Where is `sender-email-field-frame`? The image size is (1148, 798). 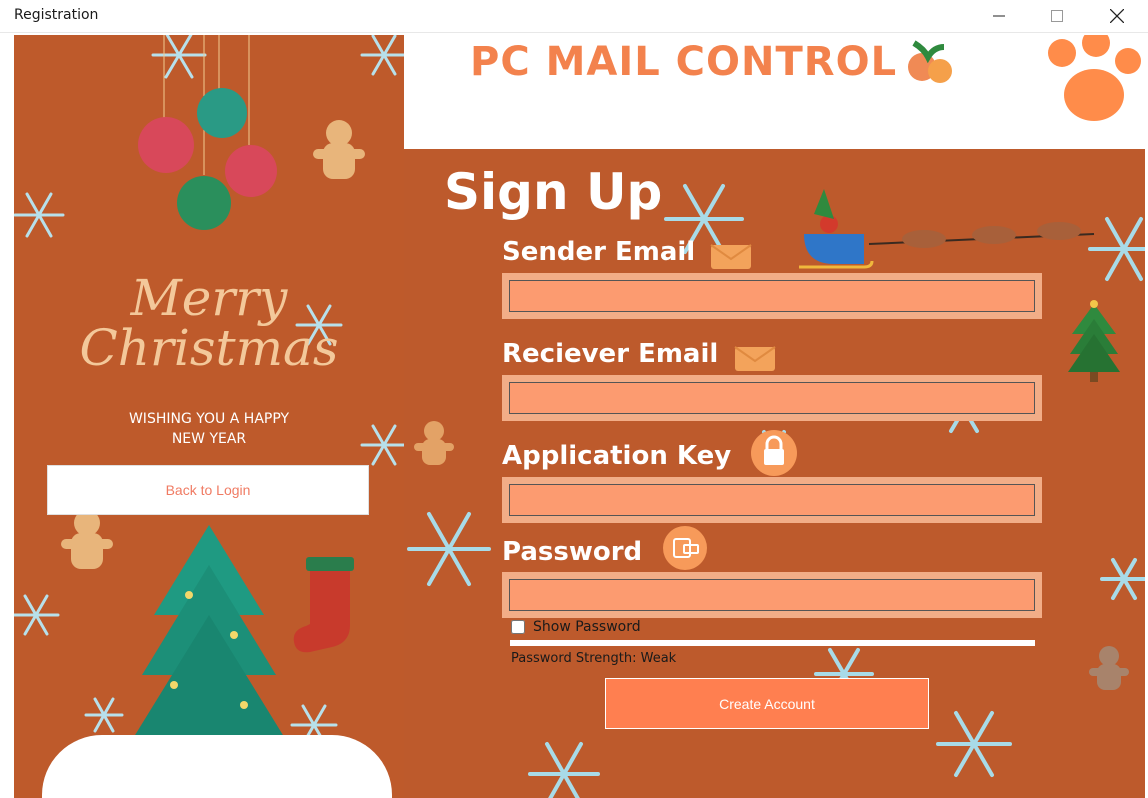
sender-email-field-frame is located at coordinates (772, 296).